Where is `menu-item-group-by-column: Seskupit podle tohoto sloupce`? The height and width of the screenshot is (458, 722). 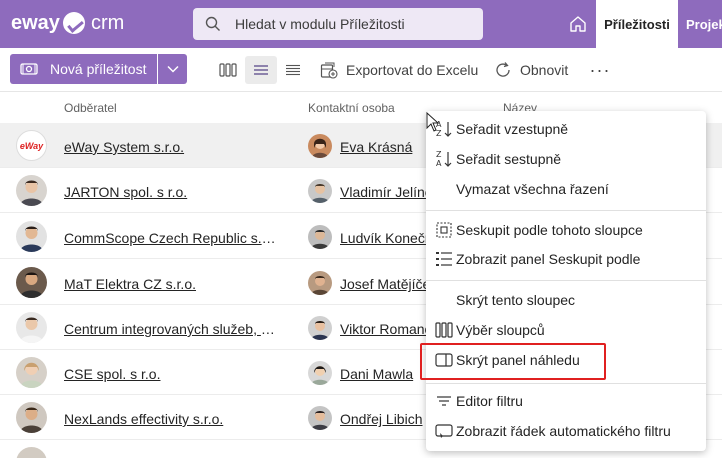
menu-item-group-by-column: Seskupit podle tohoto sloupce is located at coordinates (566, 229).